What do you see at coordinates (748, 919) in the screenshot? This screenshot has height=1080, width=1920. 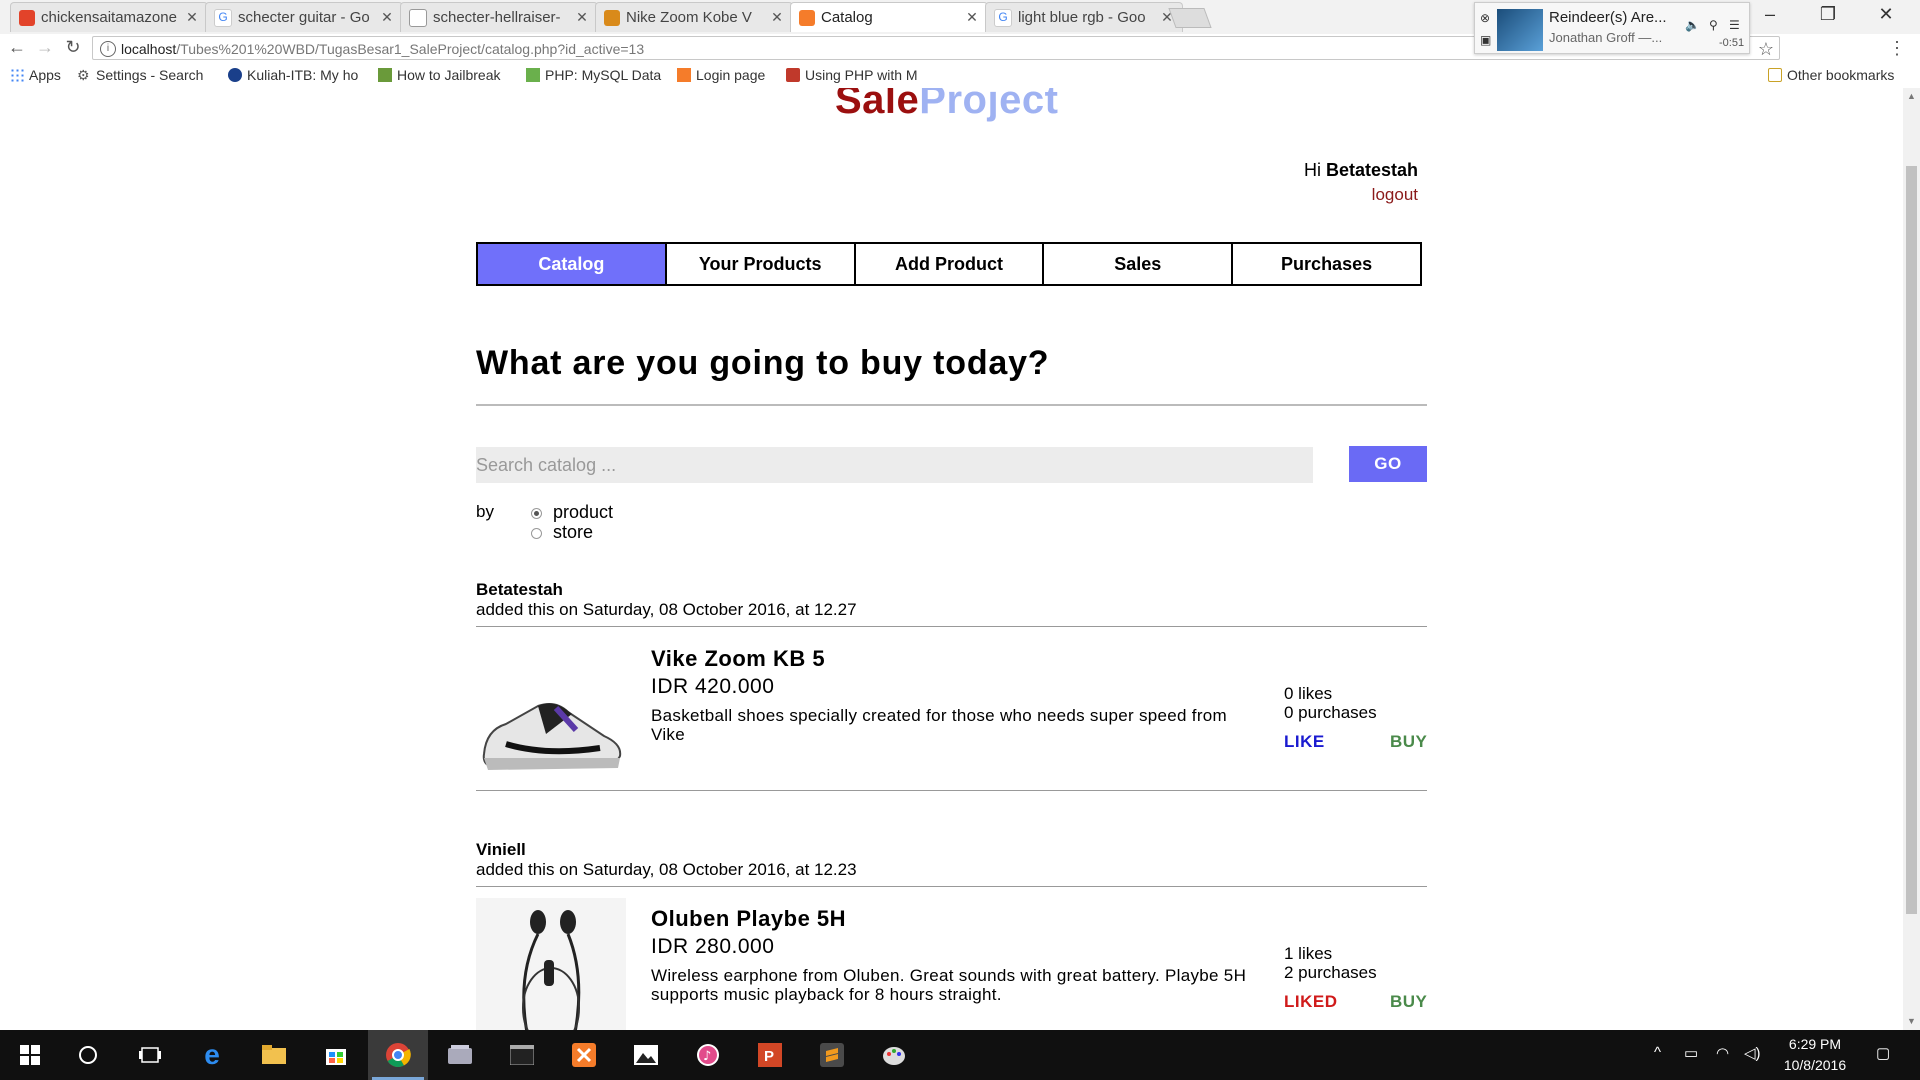 I see `product-name: Oluben Playbe 5H` at bounding box center [748, 919].